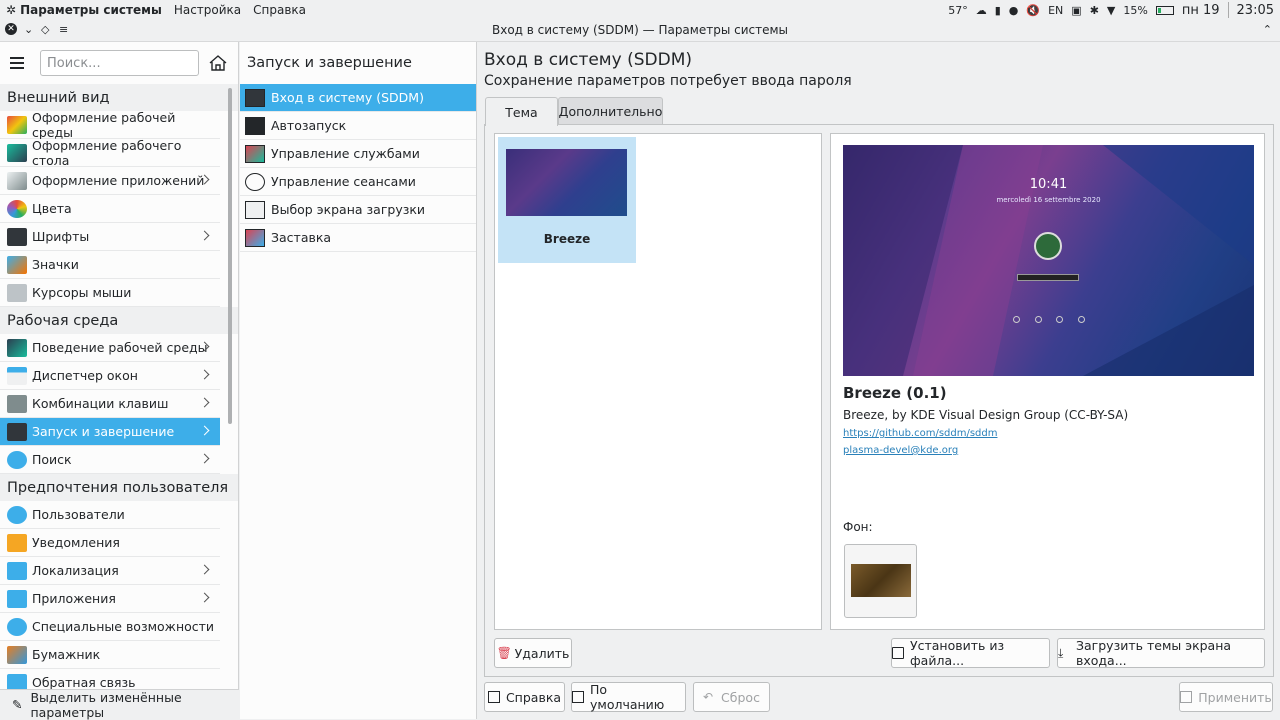 The height and width of the screenshot is (720, 1280). I want to click on subcategory-item: Вход в систему (SDDM), so click(358, 98).